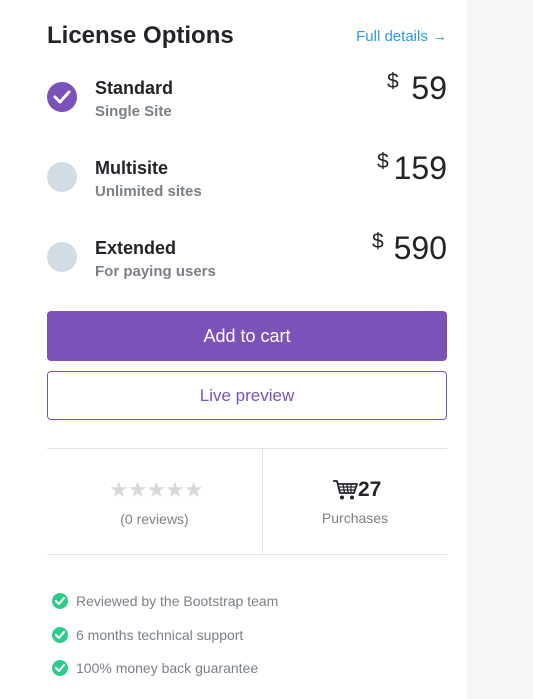 This screenshot has height=699, width=533. What do you see at coordinates (500, 349) in the screenshot?
I see `page-background` at bounding box center [500, 349].